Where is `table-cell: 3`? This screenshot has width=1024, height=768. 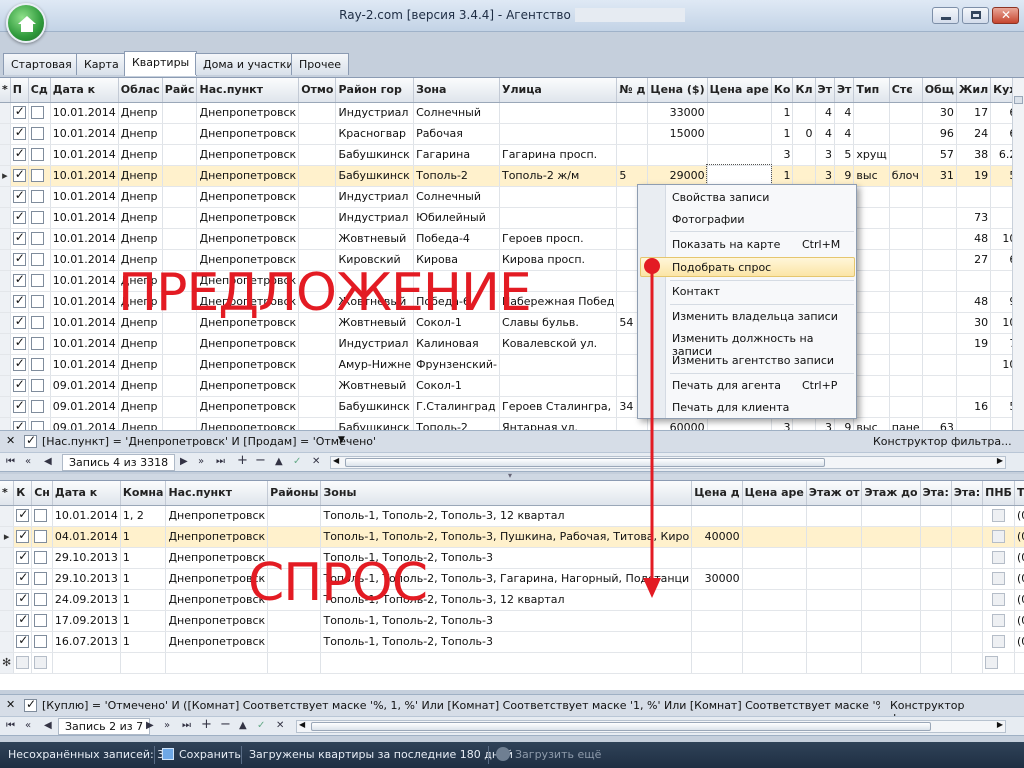 table-cell: 3 is located at coordinates (782, 155).